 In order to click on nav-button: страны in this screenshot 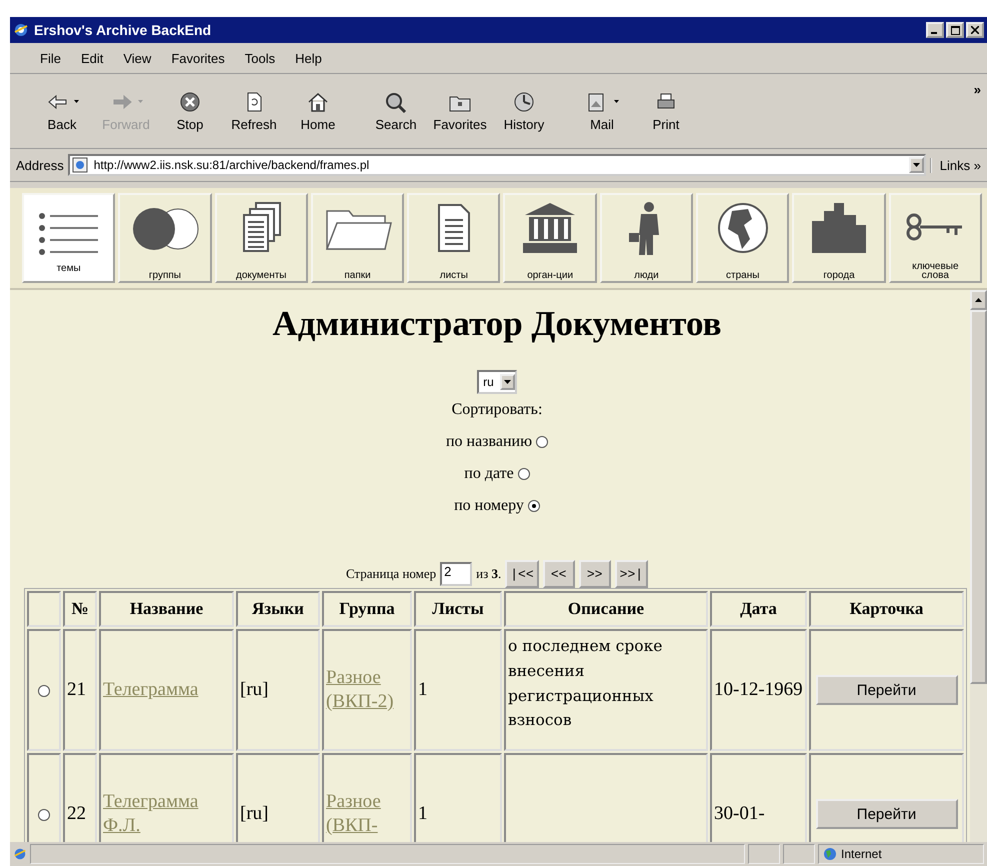, I will do `click(743, 238)`.